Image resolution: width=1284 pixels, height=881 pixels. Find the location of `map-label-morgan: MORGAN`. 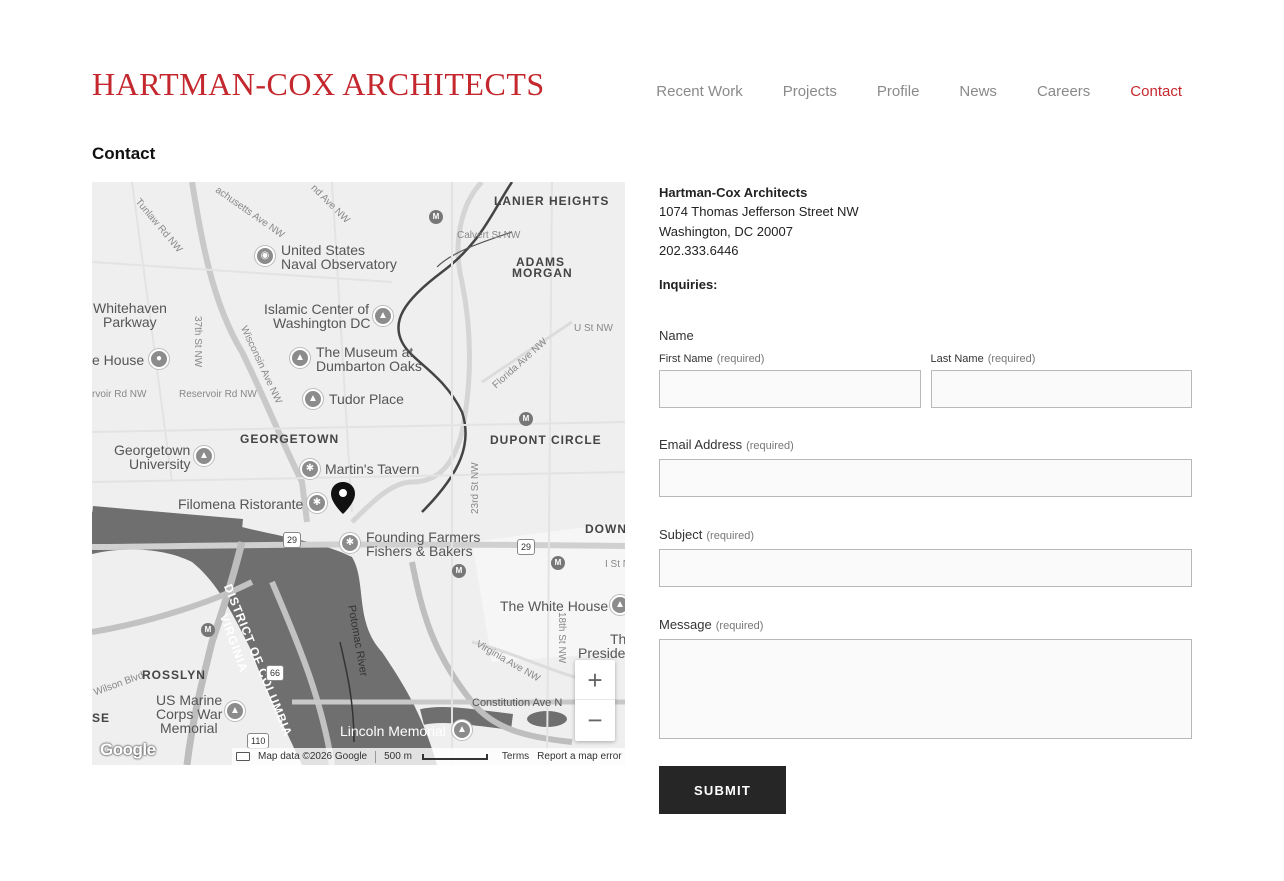

map-label-morgan: MORGAN is located at coordinates (542, 273).